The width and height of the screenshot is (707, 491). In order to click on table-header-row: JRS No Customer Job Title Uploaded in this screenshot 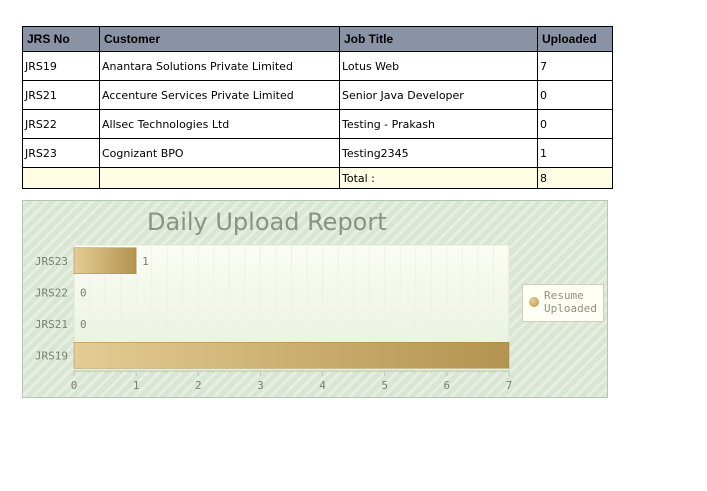, I will do `click(317, 39)`.